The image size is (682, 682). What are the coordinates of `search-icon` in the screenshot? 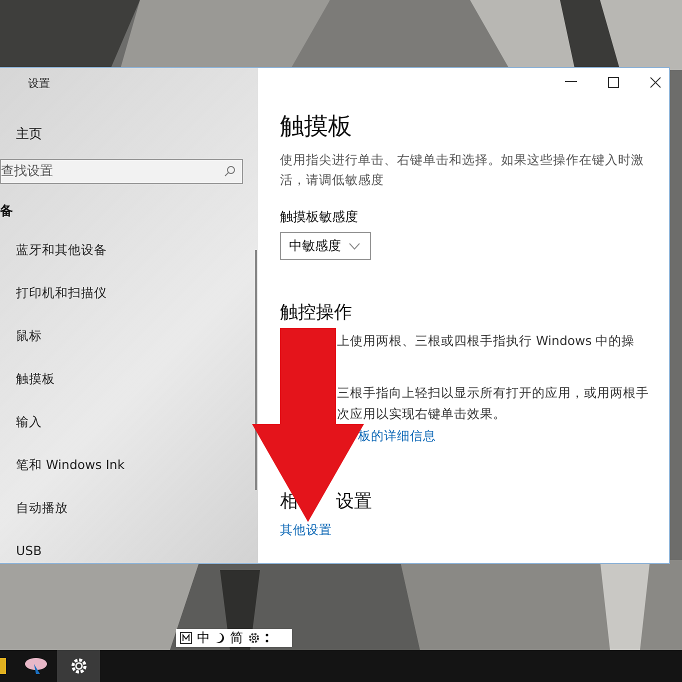 It's located at (230, 171).